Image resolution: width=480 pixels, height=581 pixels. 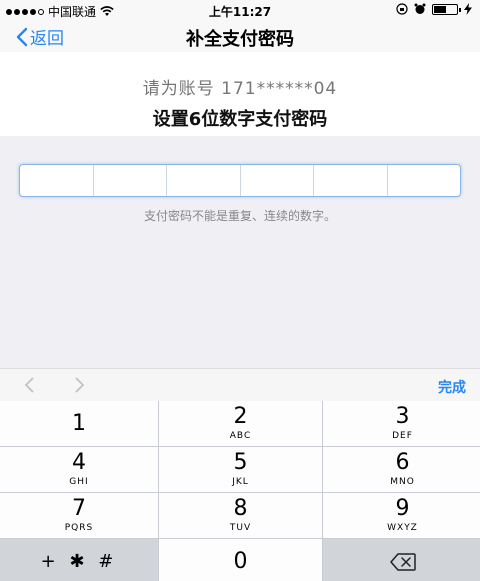 I want to click on key-1: 1, so click(x=79, y=423).